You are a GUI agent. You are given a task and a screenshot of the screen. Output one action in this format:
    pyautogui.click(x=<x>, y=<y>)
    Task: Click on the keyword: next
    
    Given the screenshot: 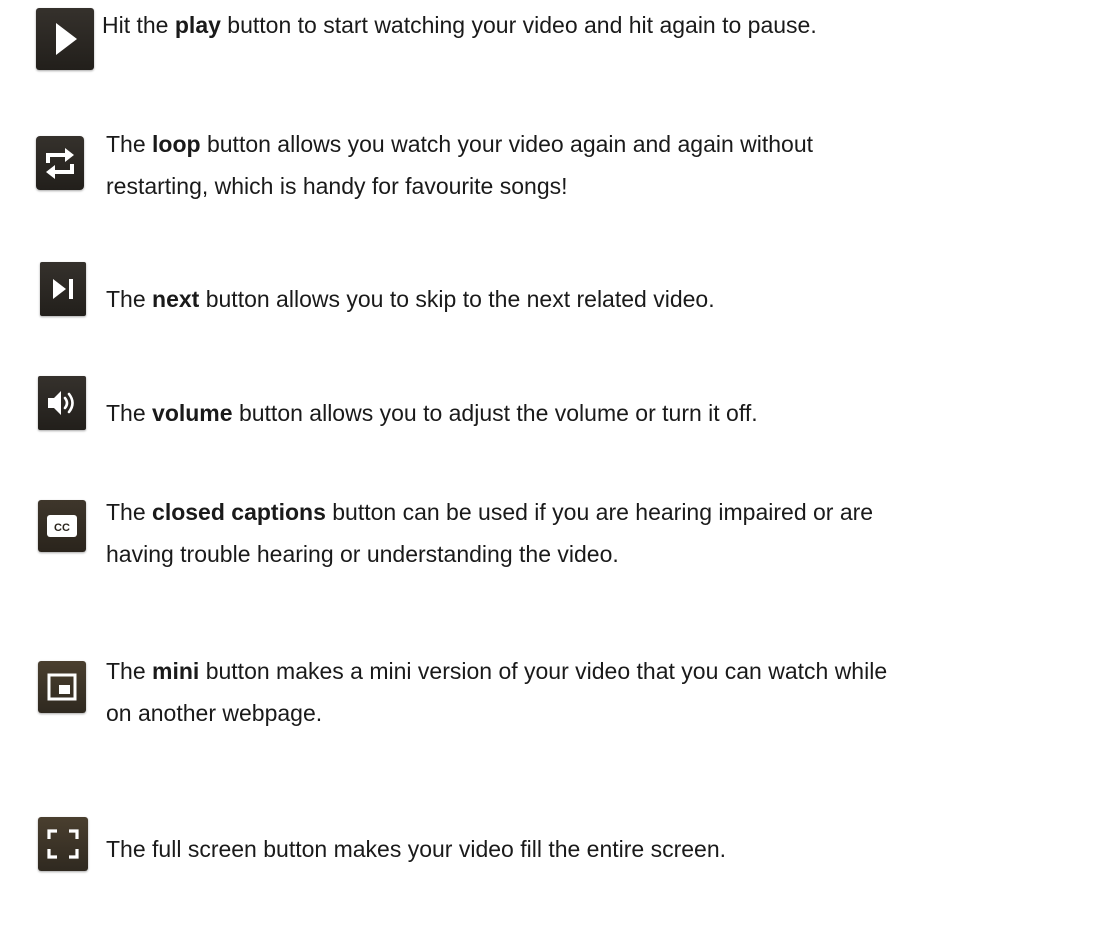 What is the action you would take?
    pyautogui.click(x=176, y=299)
    